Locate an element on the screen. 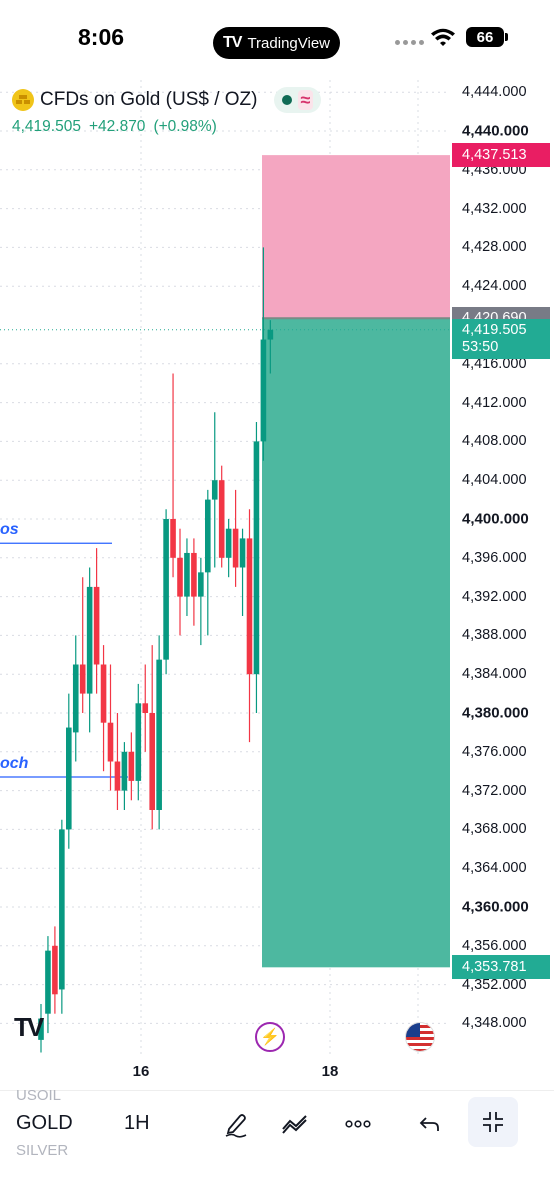 The image size is (554, 1200). tradingview-watermark-icon: TV is located at coordinates (29, 1027).